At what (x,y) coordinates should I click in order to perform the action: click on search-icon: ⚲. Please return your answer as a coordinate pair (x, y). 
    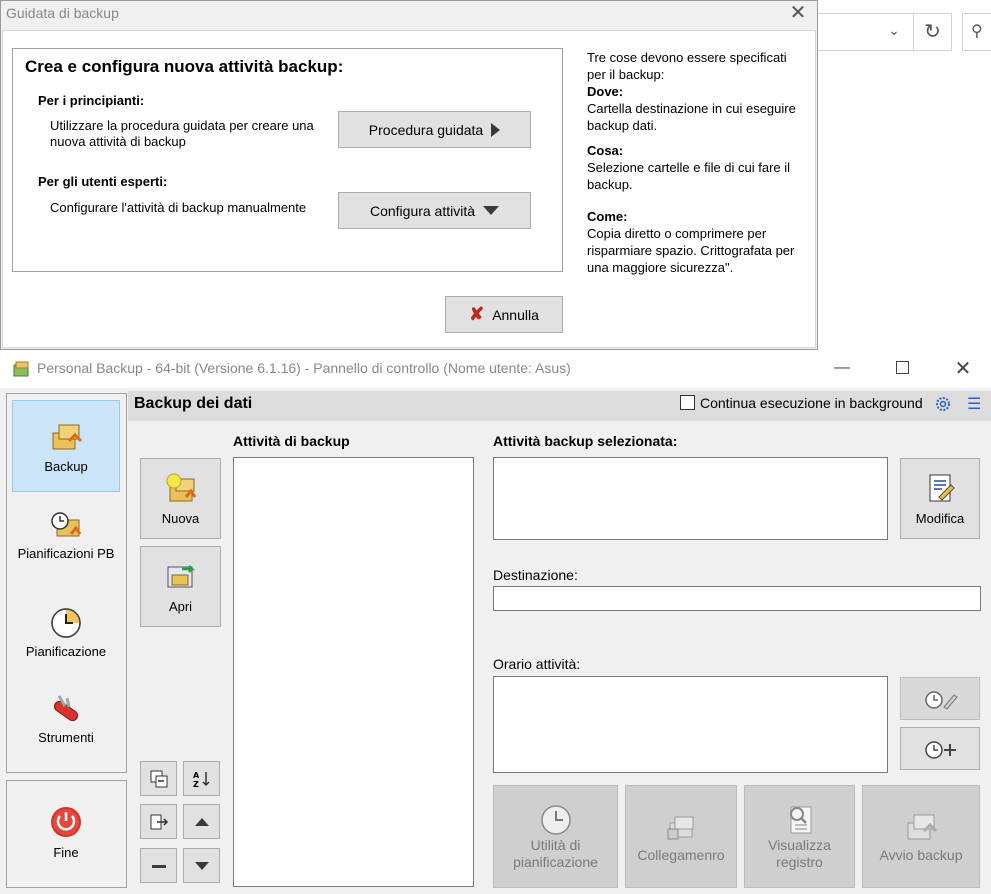
    Looking at the image, I should click on (976, 32).